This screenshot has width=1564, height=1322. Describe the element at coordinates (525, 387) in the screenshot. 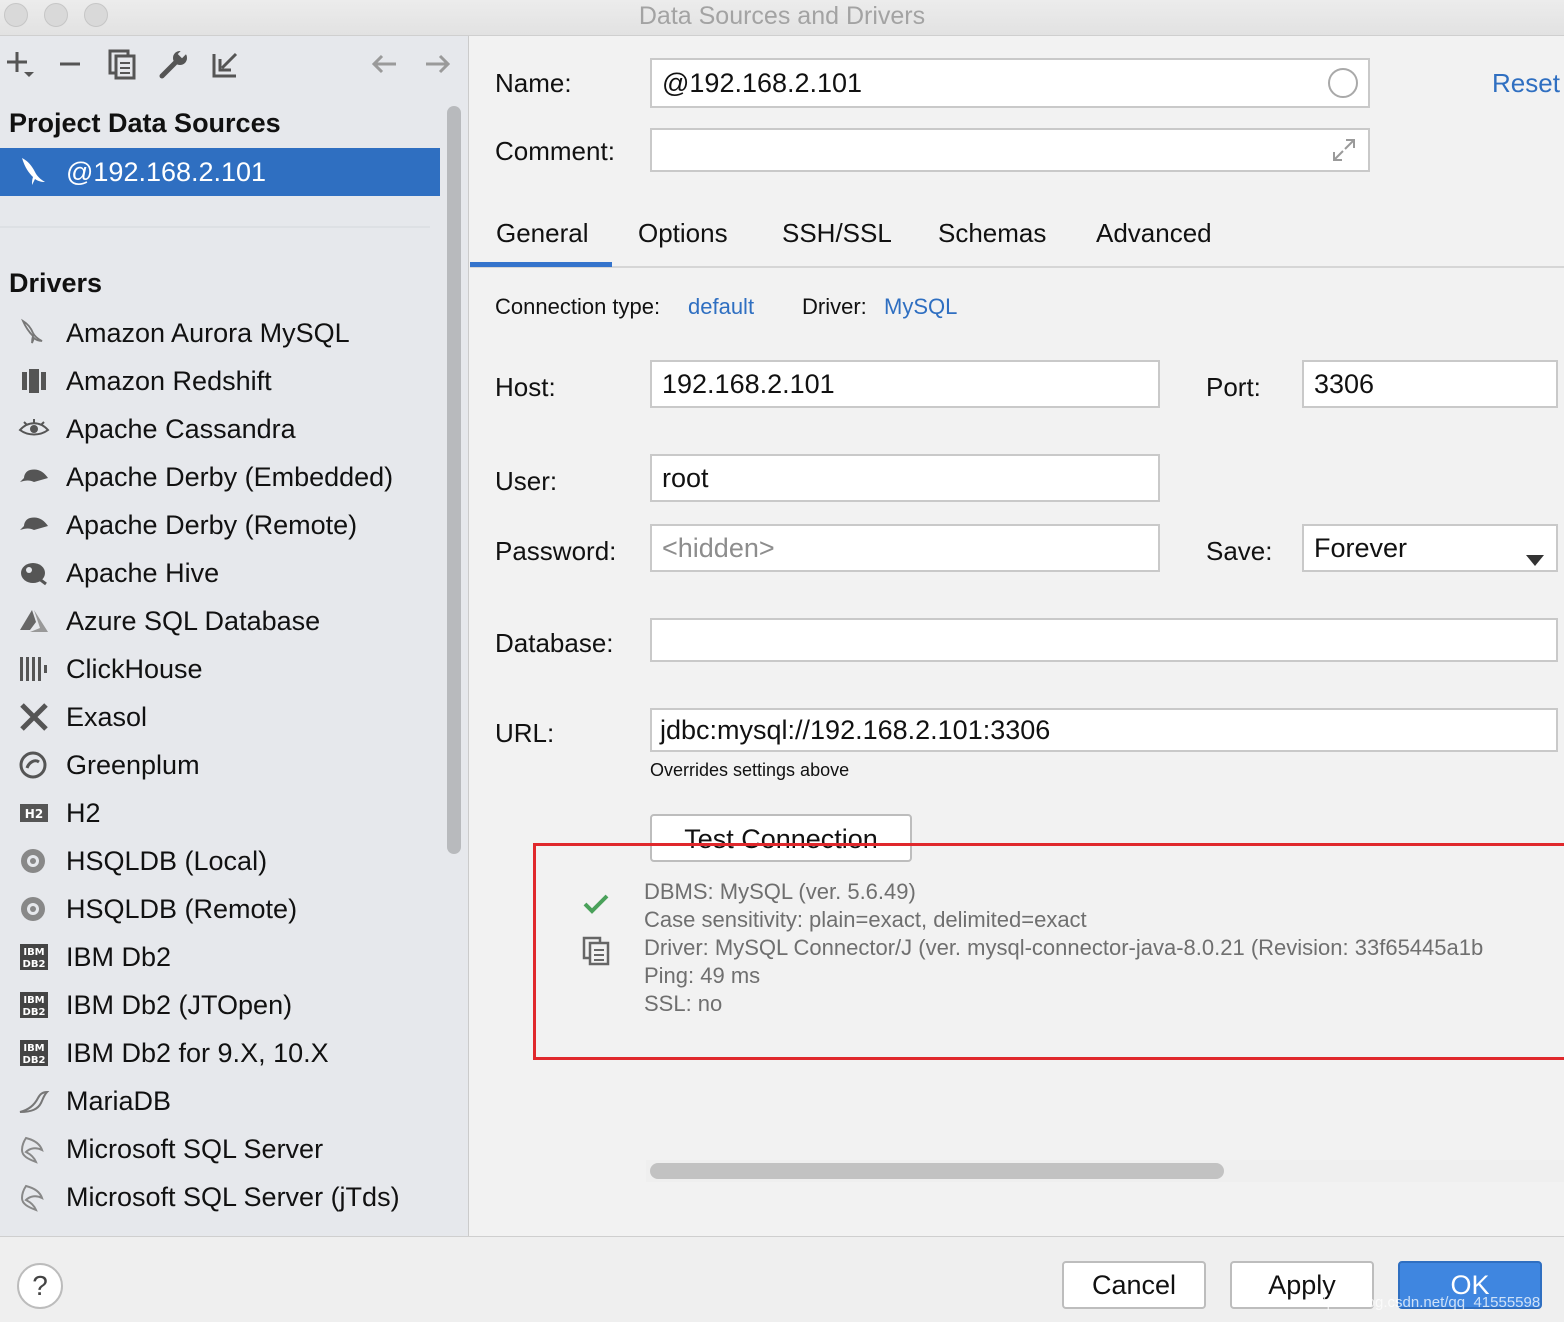

I see `host-label: Host:` at that location.